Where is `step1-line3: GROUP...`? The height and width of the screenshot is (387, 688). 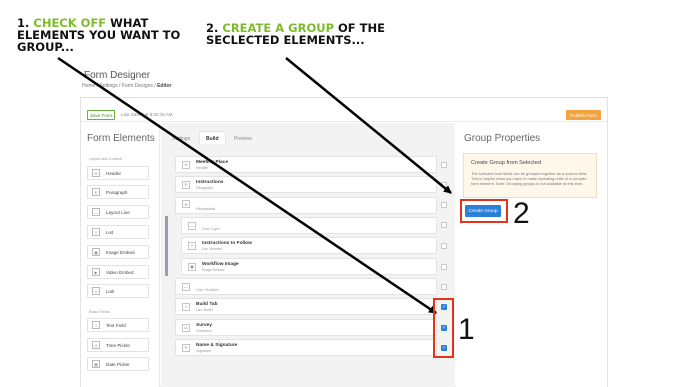 step1-line3: GROUP... is located at coordinates (45, 47).